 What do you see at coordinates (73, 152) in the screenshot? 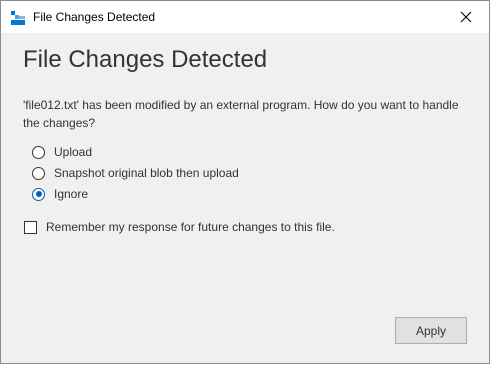
I see `upload-label: Upload` at bounding box center [73, 152].